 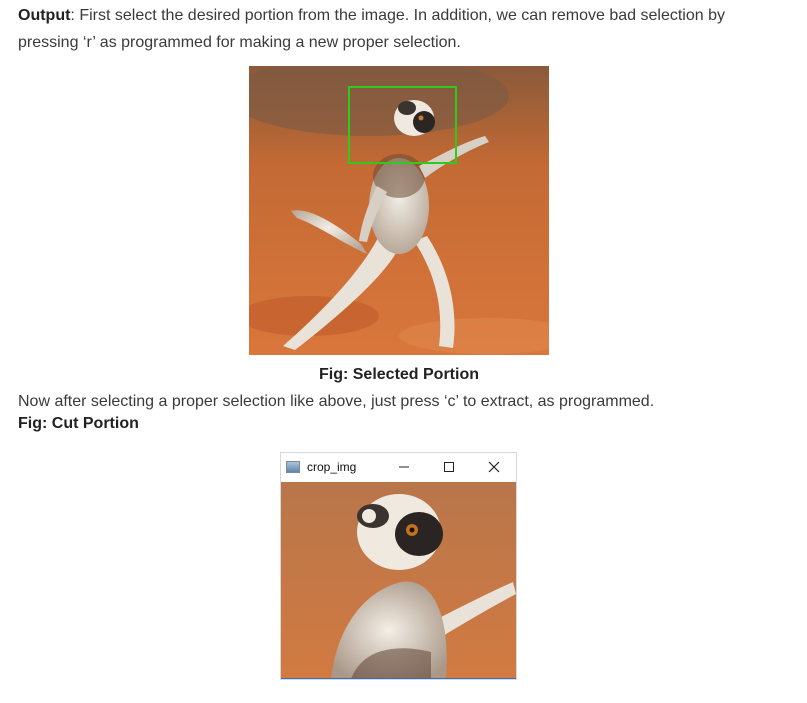 I want to click on close-button, so click(x=494, y=467).